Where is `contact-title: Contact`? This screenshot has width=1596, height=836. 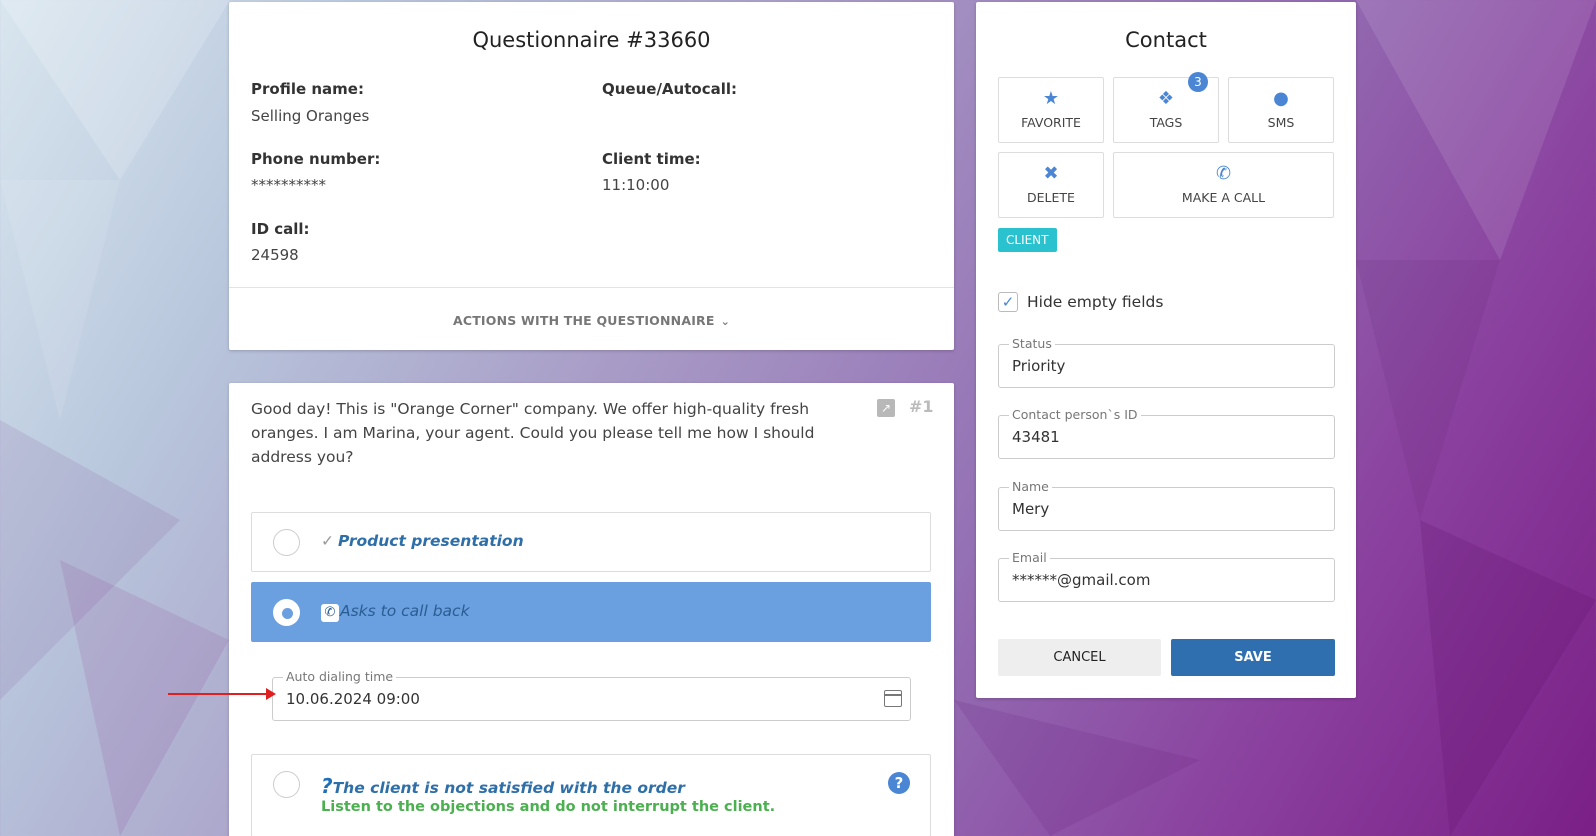 contact-title: Contact is located at coordinates (1166, 40).